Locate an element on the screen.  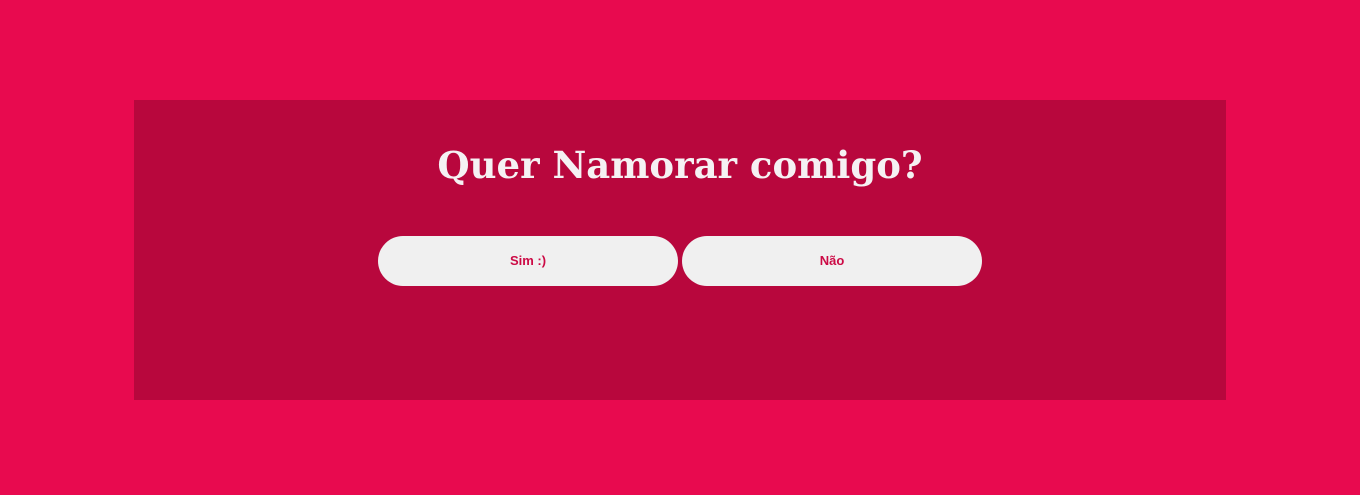
question-title: Quer Namorar comigo? is located at coordinates (680, 165).